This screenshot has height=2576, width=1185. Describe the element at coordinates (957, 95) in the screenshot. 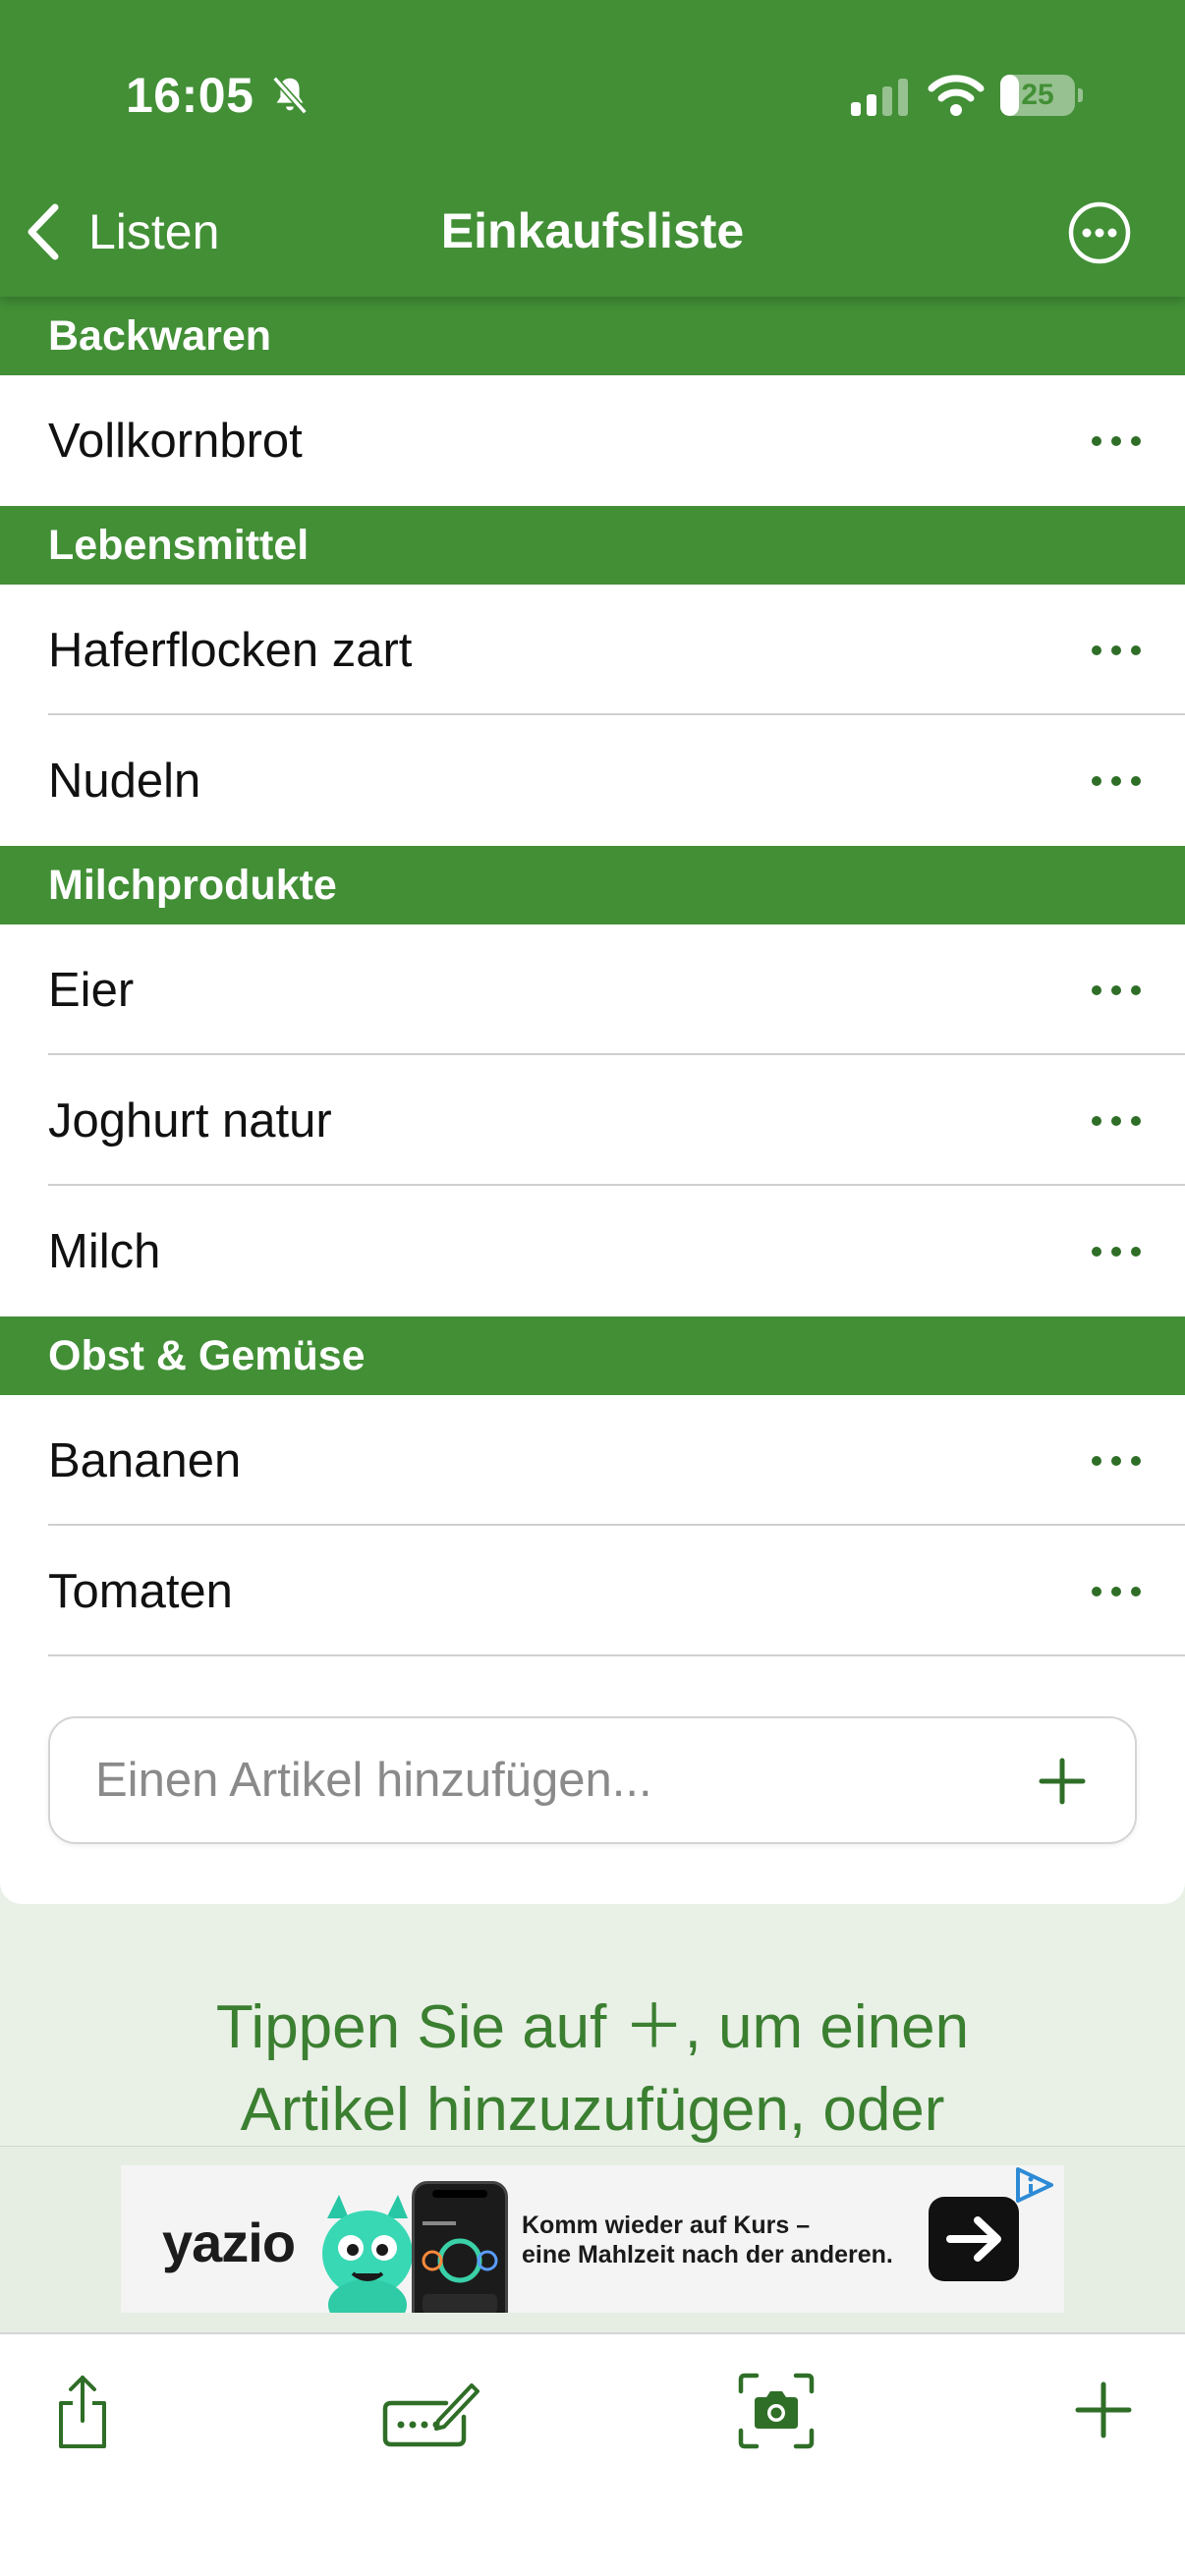

I see `wifi-icon` at that location.